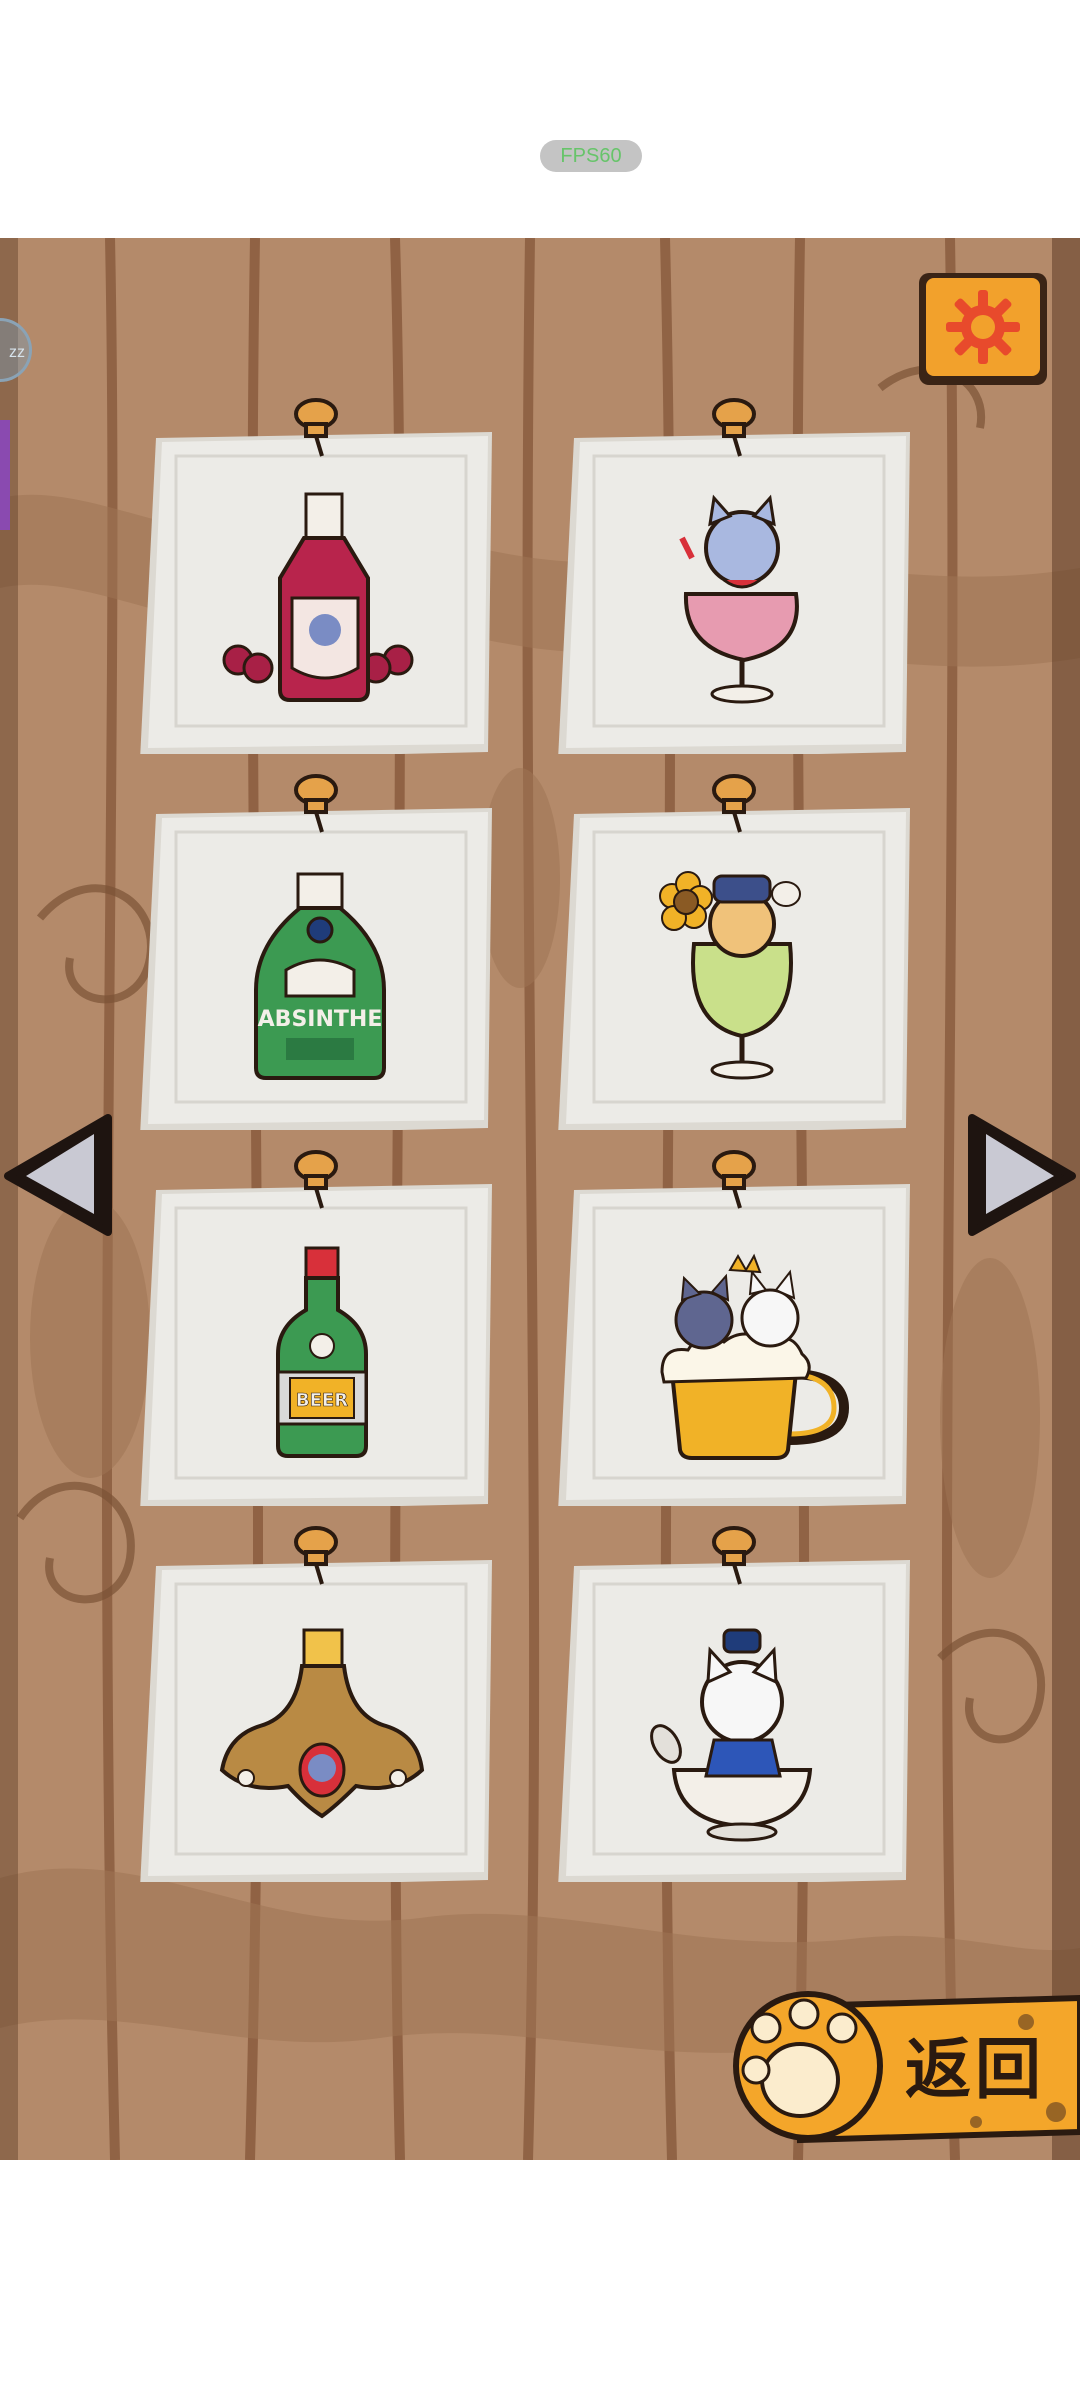  I want to click on back-button-label: 返回, so click(975, 2069).